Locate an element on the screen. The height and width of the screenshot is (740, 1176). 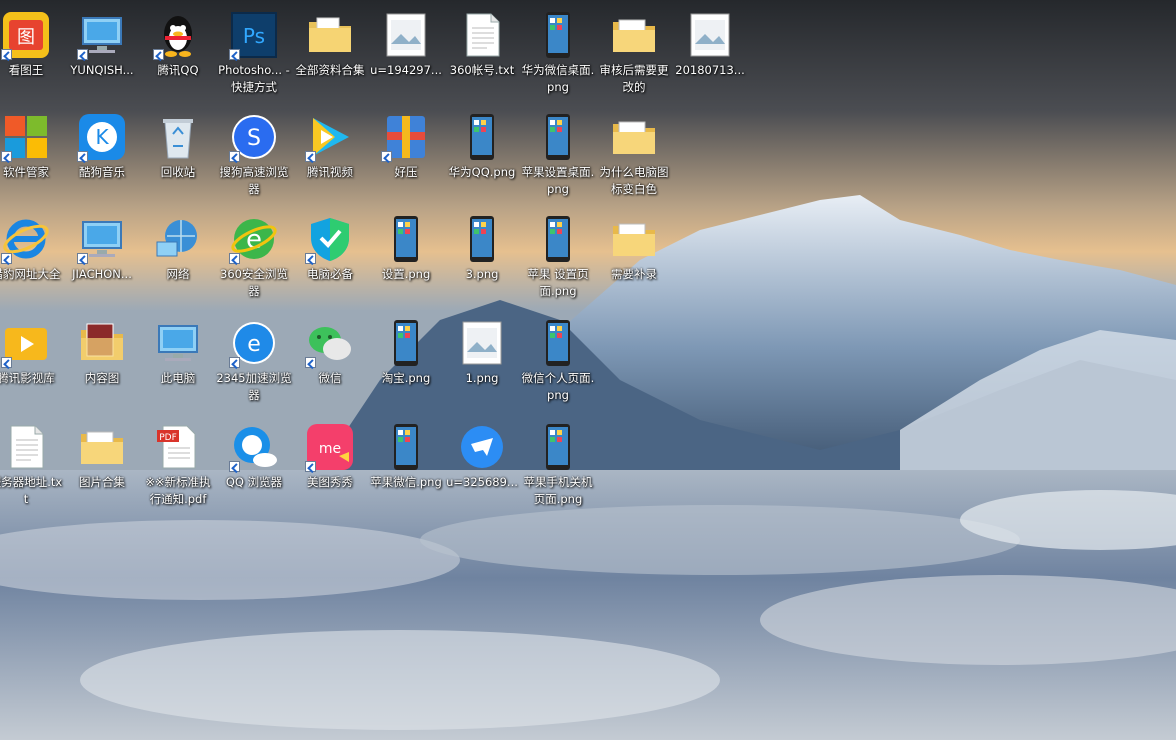
photoshop-icon: Ps is located at coordinates (254, 35).